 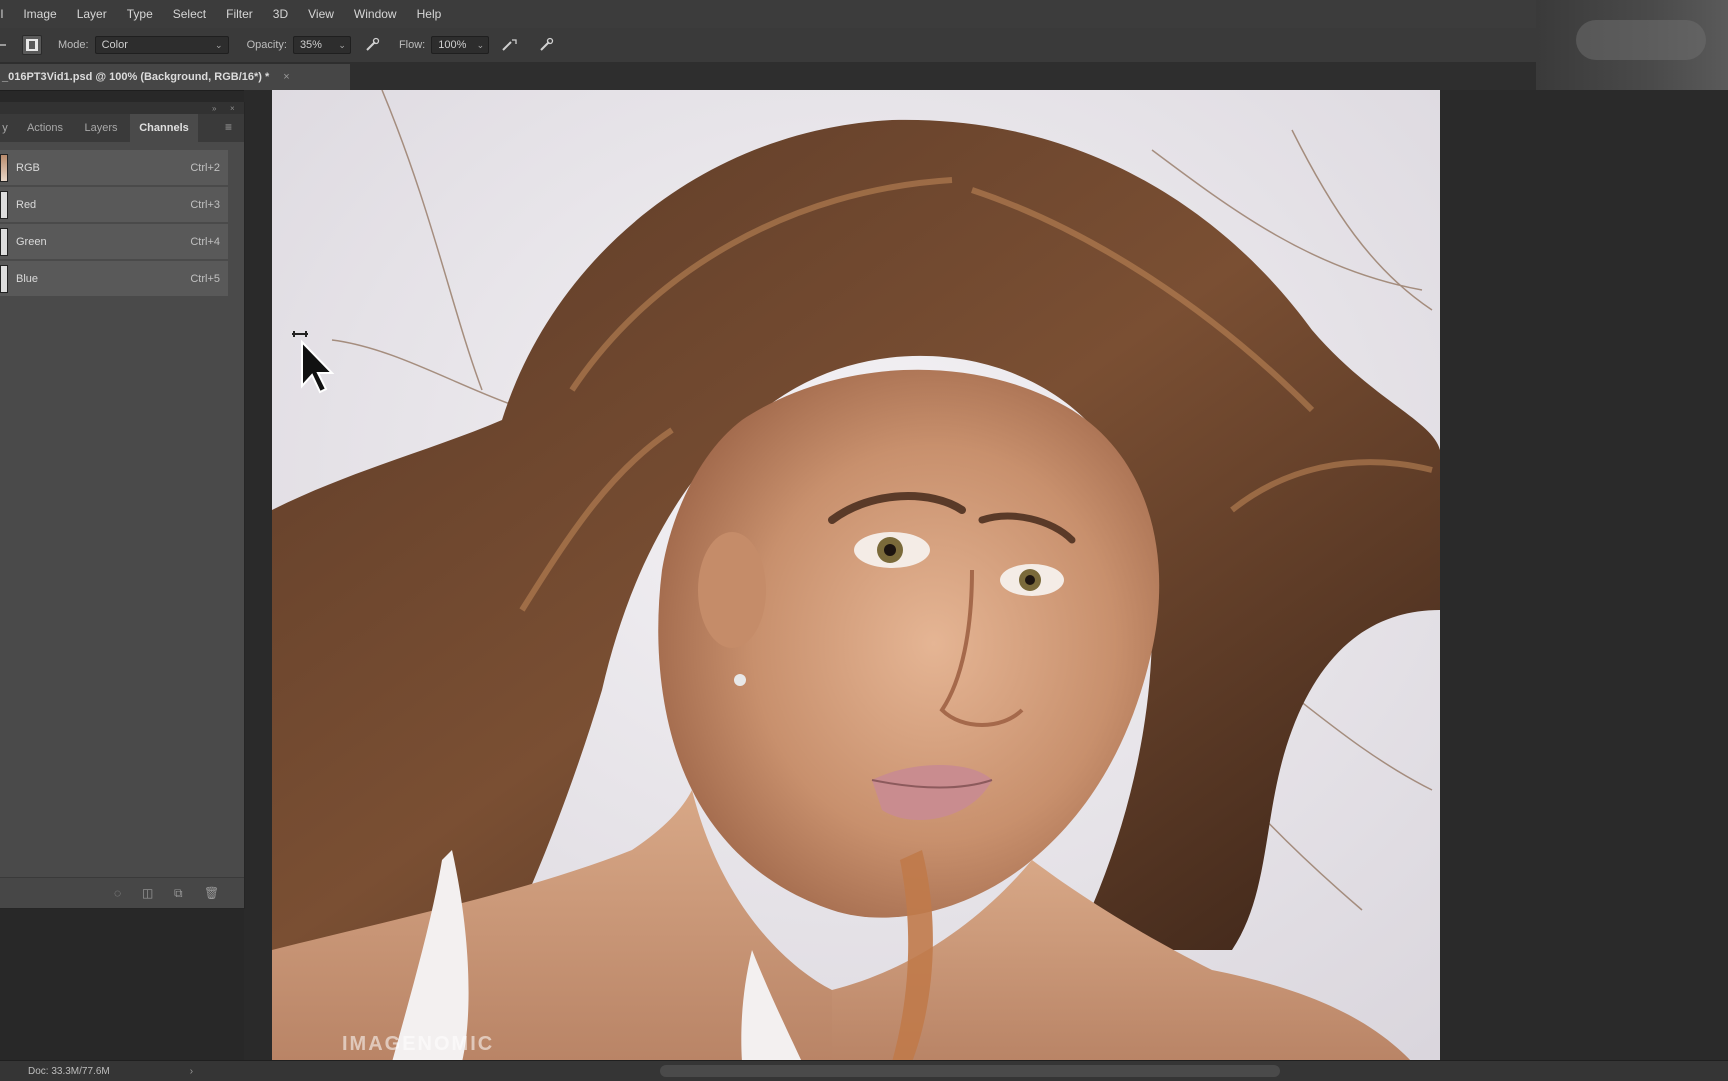 What do you see at coordinates (114, 241) in the screenshot?
I see `channel-row-green: Green Ctrl+4` at bounding box center [114, 241].